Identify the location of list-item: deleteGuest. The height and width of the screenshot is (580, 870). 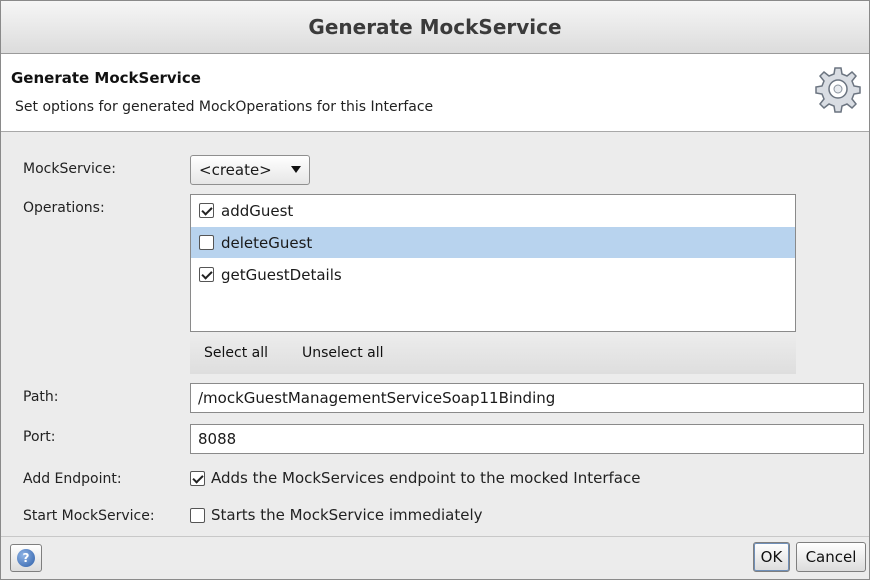
(493, 242).